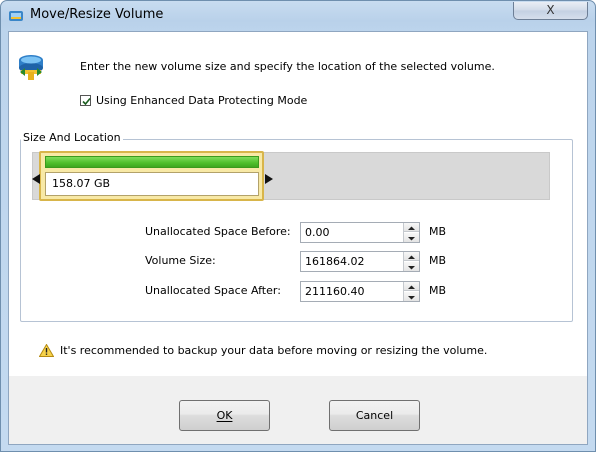 Image resolution: width=596 pixels, height=452 pixels. I want to click on unallocated-before-label: Unallocated Space Before:, so click(218, 231).